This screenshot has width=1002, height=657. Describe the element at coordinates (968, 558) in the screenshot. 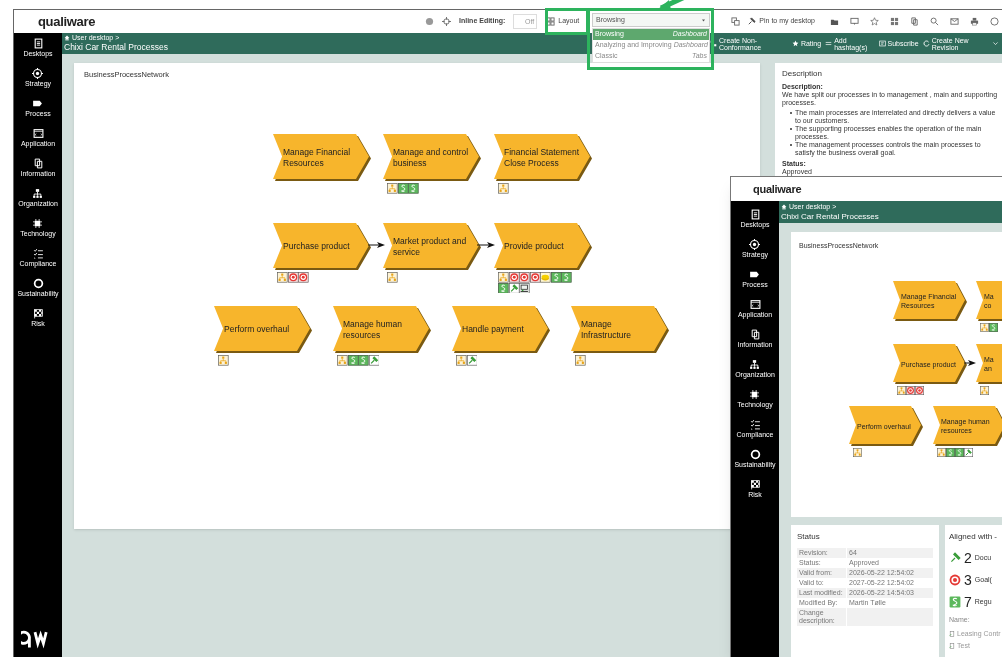

I see `count-value: 2` at that location.